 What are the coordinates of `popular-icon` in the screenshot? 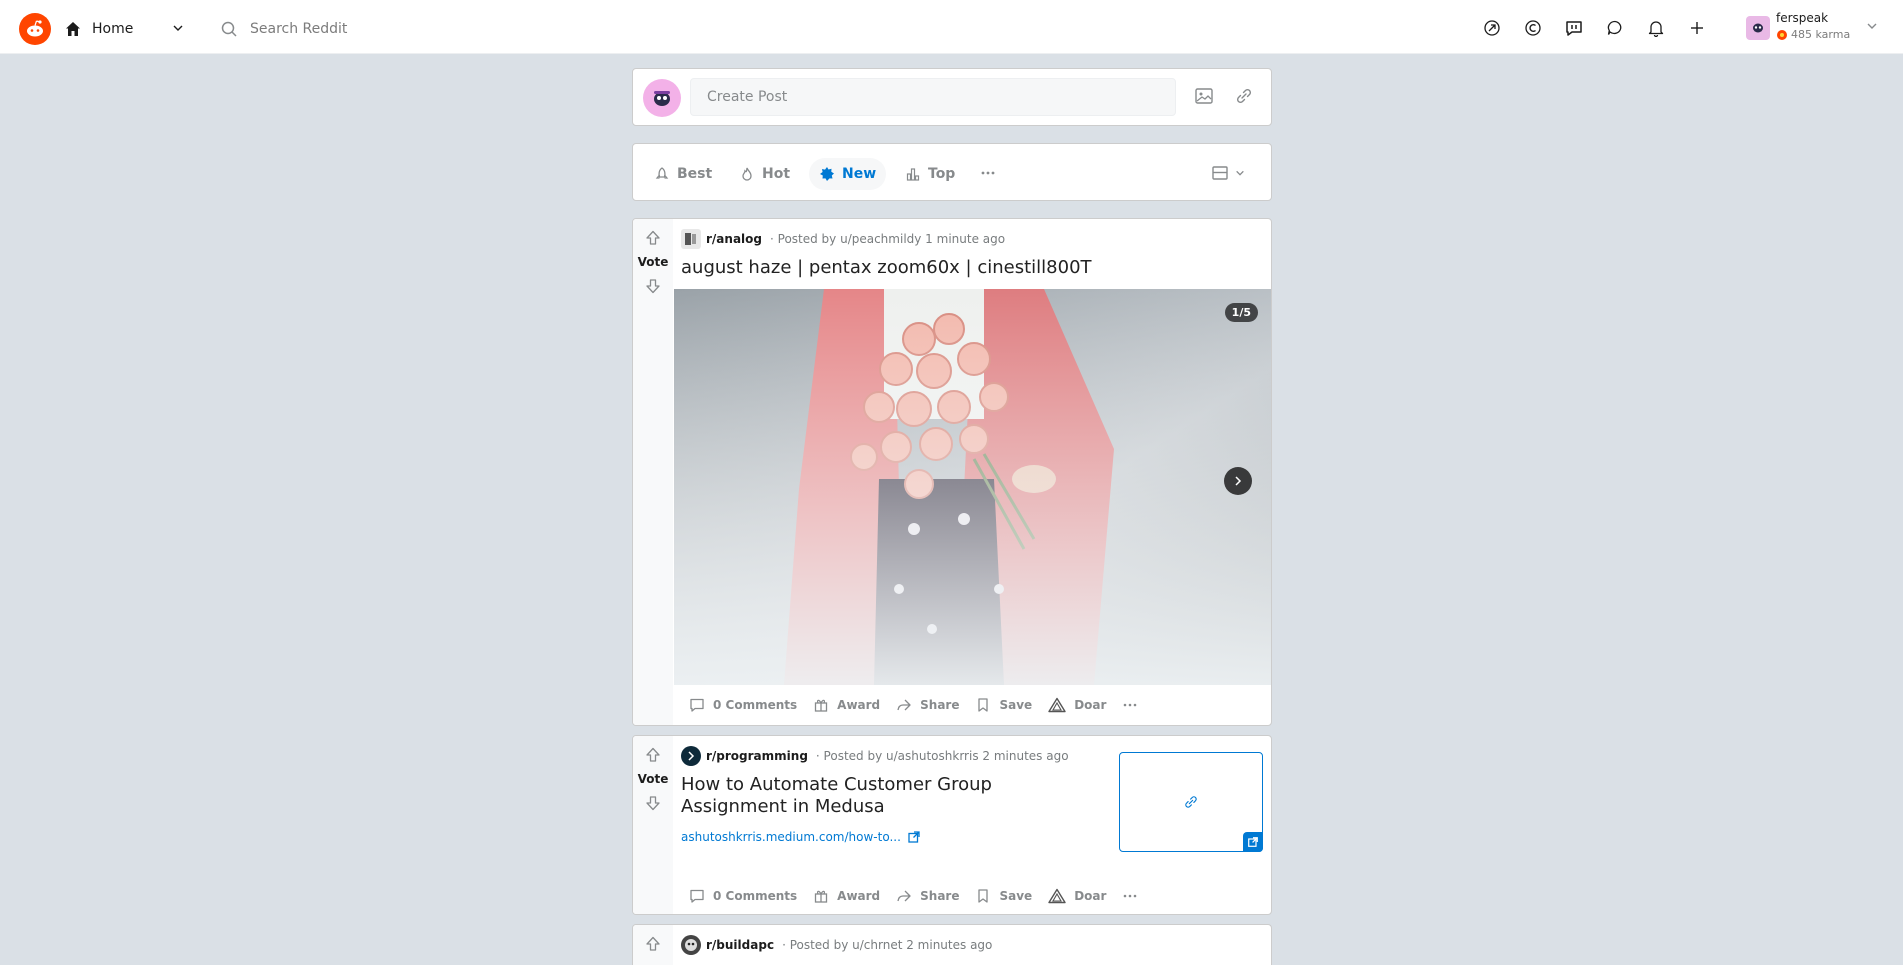 It's located at (1492, 28).